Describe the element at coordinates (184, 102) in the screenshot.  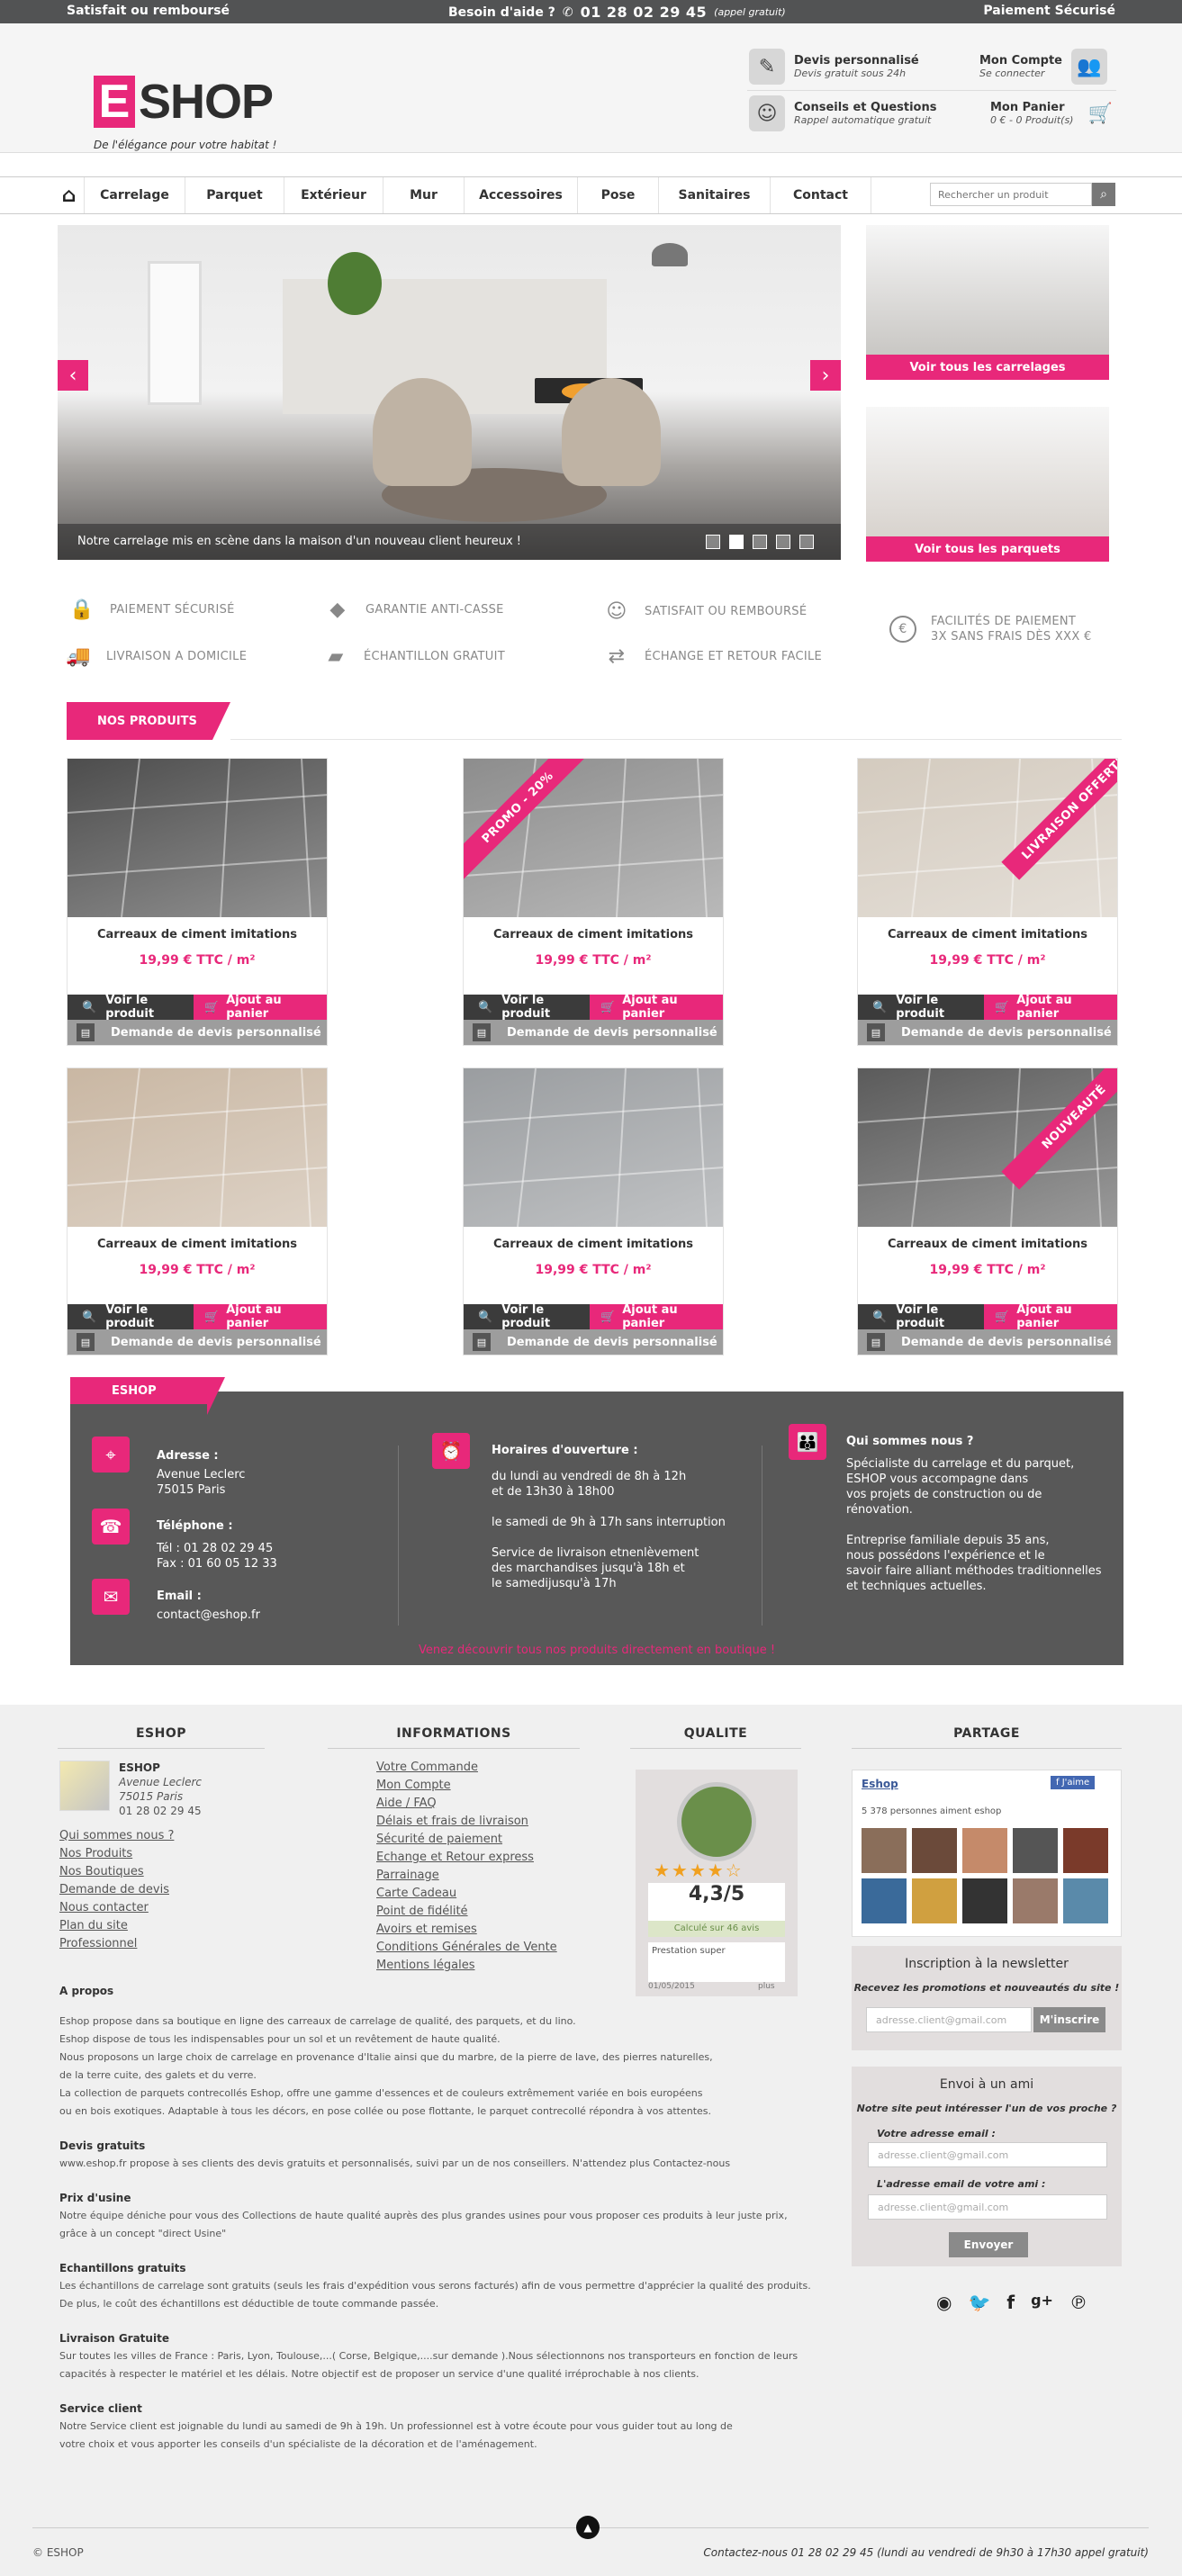
I see `logo: E SHOP` at that location.